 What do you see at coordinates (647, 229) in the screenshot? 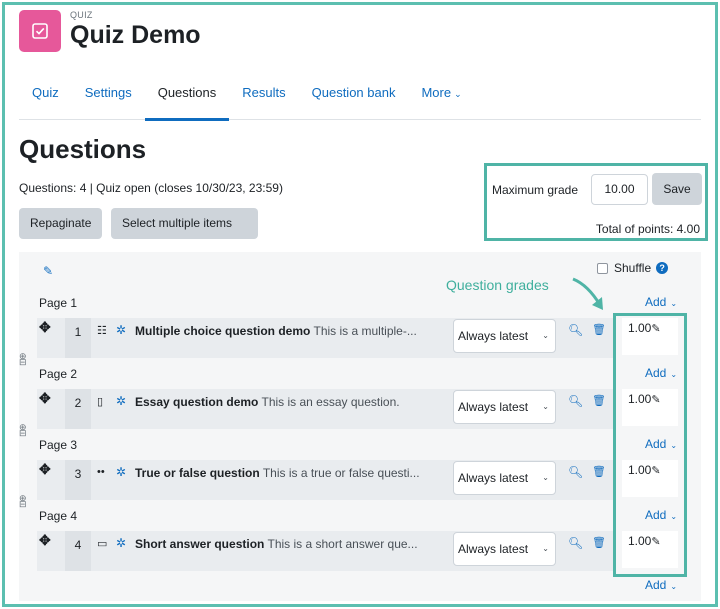
I see `total-points: Total of points: 4.00` at bounding box center [647, 229].